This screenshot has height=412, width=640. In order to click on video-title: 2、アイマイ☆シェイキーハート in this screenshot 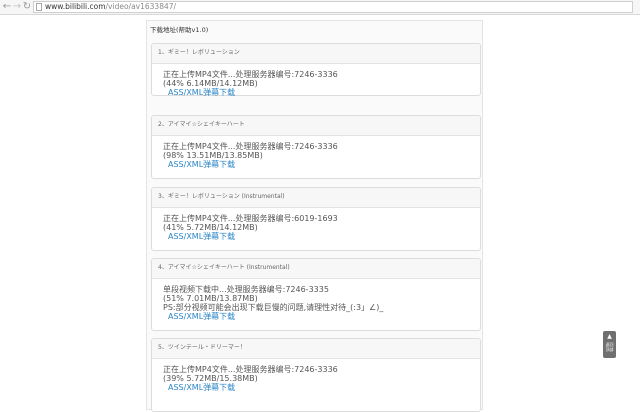, I will do `click(201, 124)`.